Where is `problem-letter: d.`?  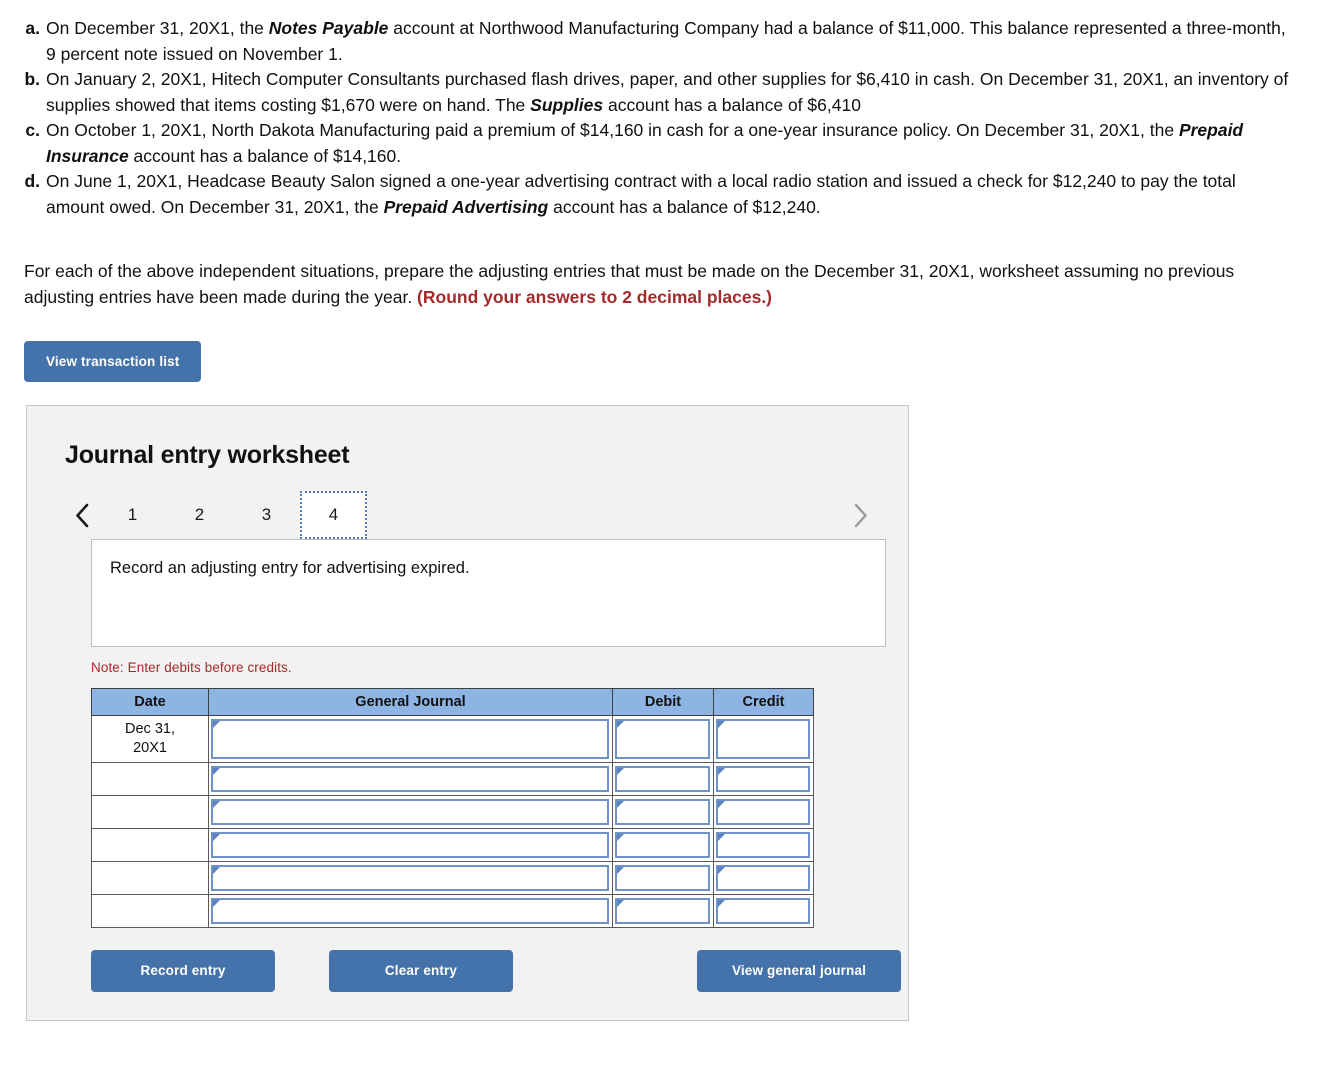 problem-letter: d. is located at coordinates (32, 181).